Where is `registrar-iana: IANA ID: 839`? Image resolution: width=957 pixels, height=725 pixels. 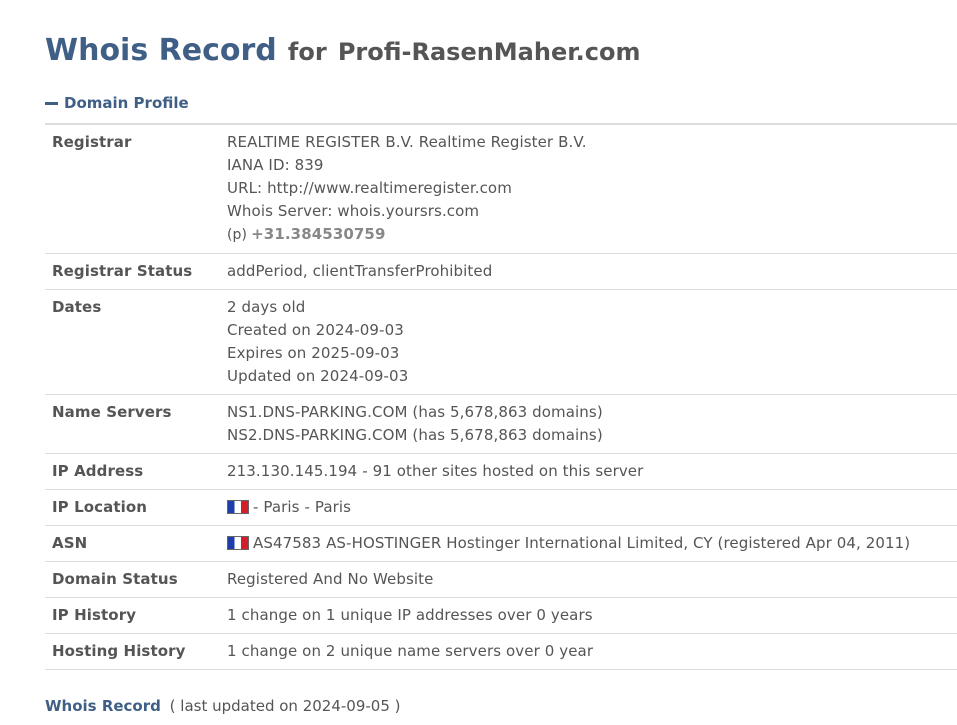 registrar-iana: IANA ID: 839 is located at coordinates (275, 165).